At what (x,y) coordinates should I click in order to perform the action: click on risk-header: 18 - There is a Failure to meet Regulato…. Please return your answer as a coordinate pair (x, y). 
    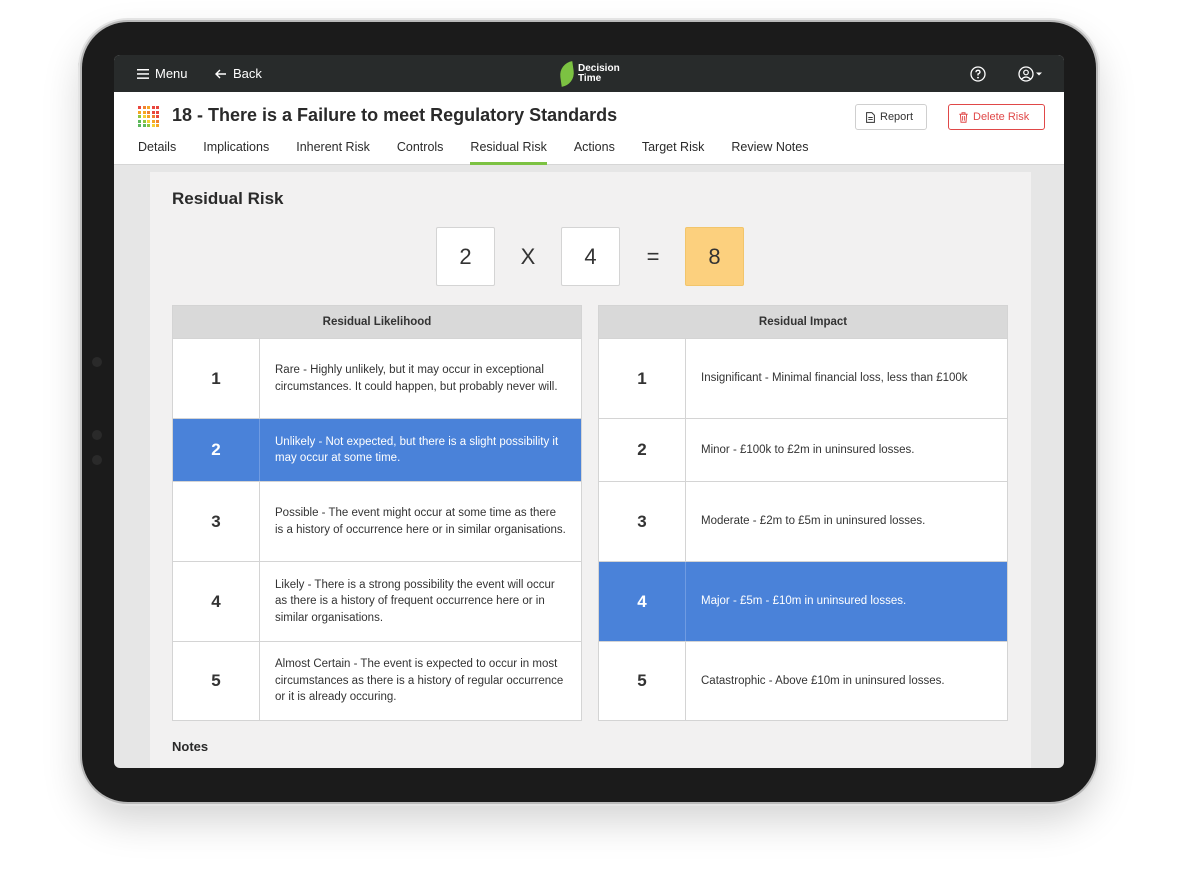
    Looking at the image, I should click on (589, 128).